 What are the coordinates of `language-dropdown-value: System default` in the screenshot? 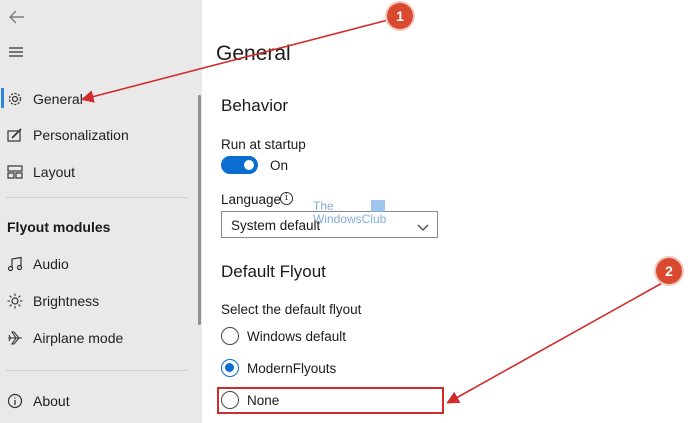 It's located at (276, 225).